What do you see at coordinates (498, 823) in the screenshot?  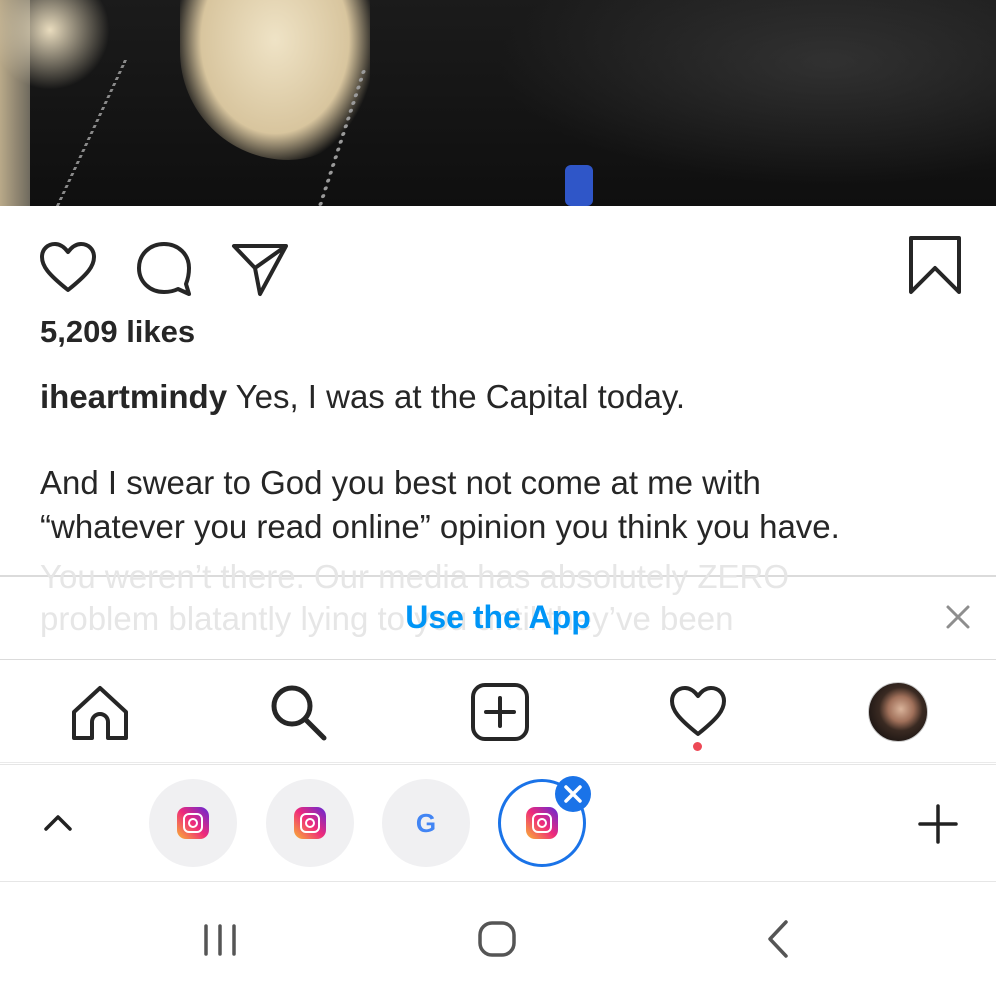 I see `browser-tab-bar: G` at bounding box center [498, 823].